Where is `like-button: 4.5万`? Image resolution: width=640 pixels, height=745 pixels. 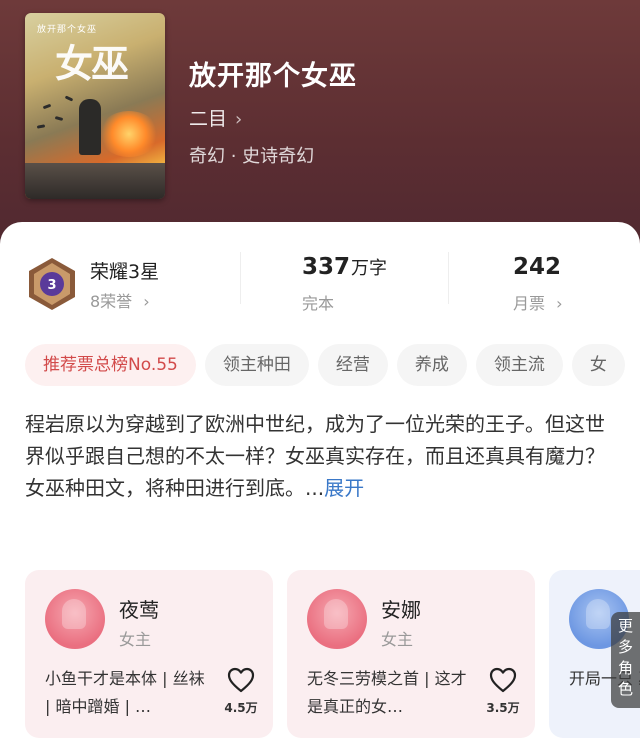 like-button: 4.5万 is located at coordinates (241, 691).